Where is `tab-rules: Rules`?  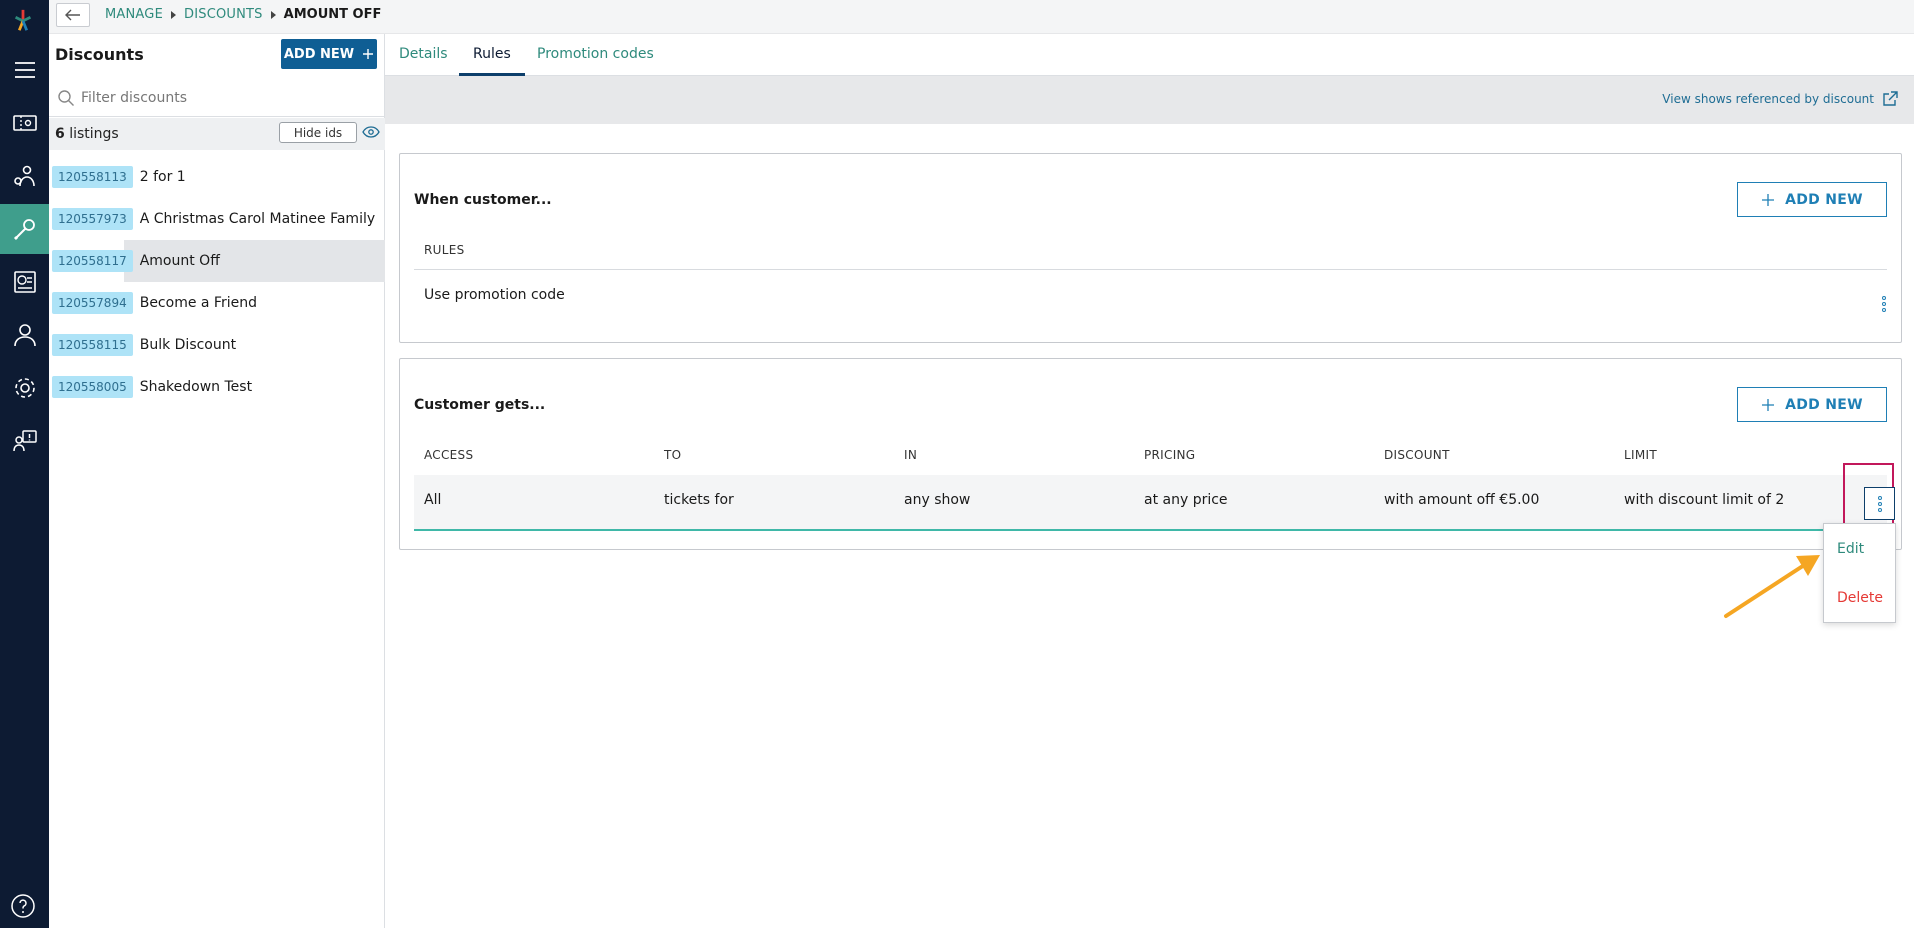
tab-rules: Rules is located at coordinates (492, 55).